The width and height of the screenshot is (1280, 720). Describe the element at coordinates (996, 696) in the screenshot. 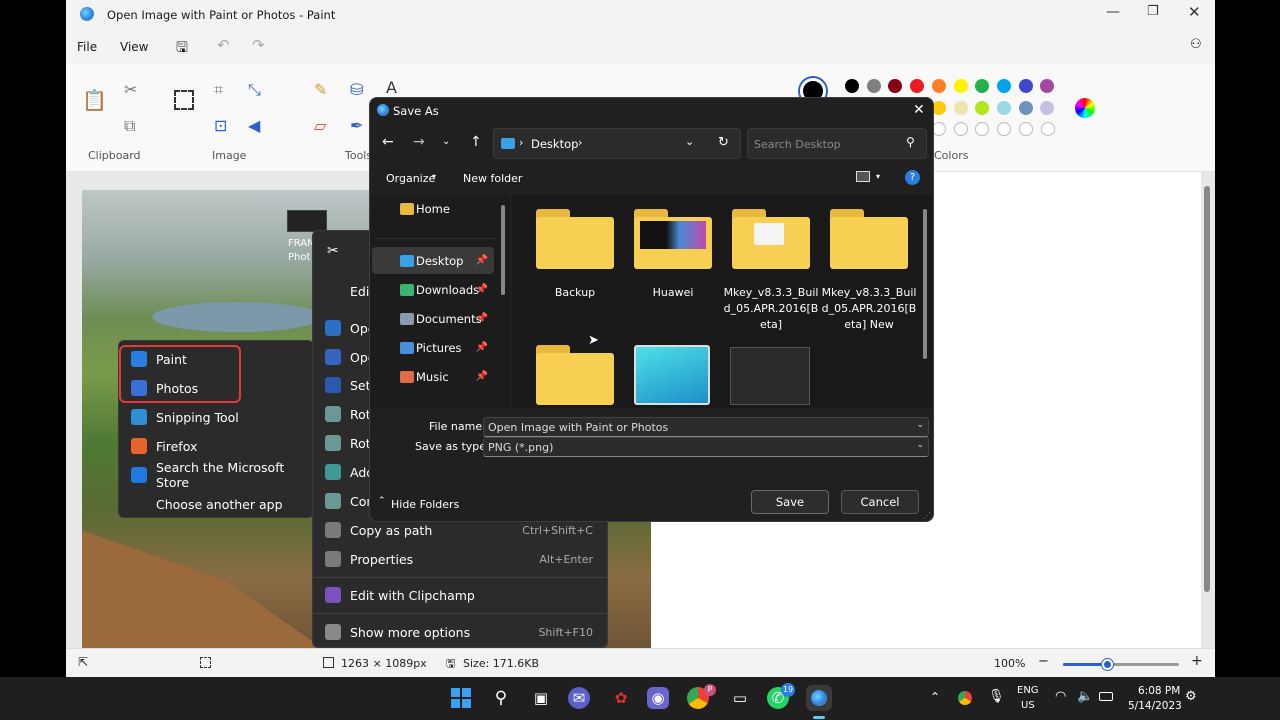

I see `microphone-icon: 🎙` at that location.